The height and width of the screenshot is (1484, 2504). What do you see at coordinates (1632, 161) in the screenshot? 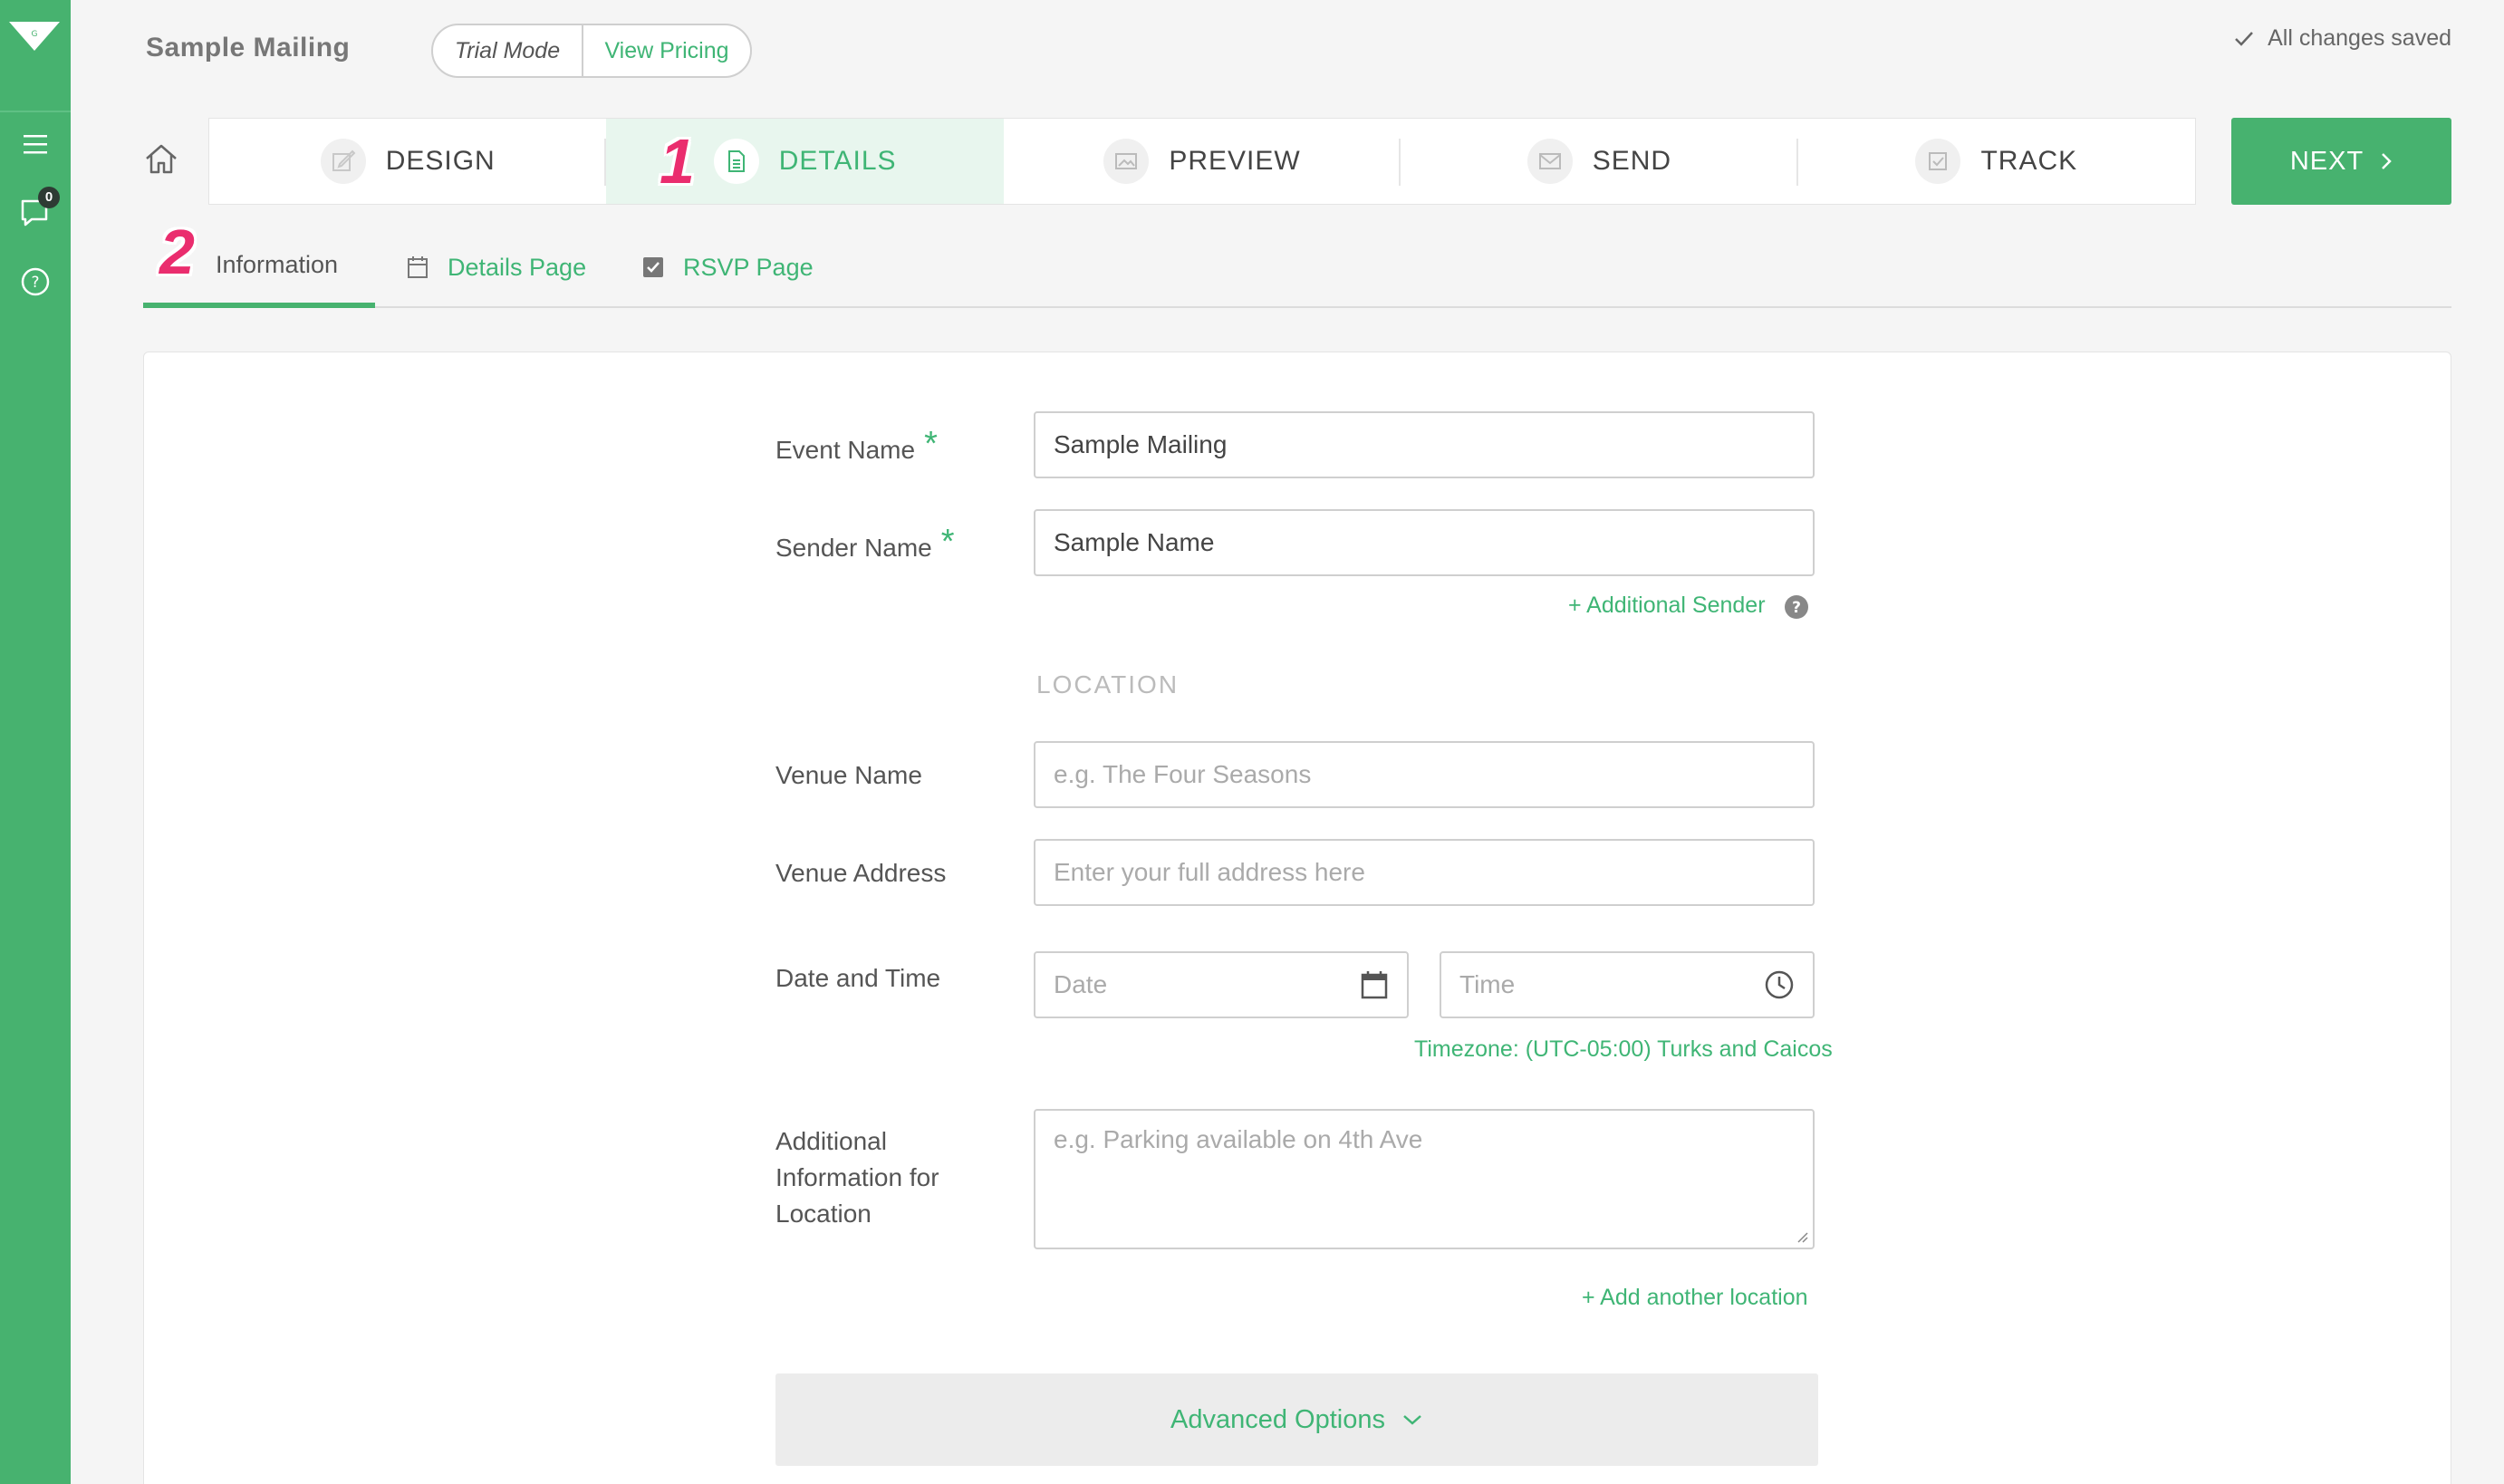
I see `step-send-label: SEND` at bounding box center [1632, 161].